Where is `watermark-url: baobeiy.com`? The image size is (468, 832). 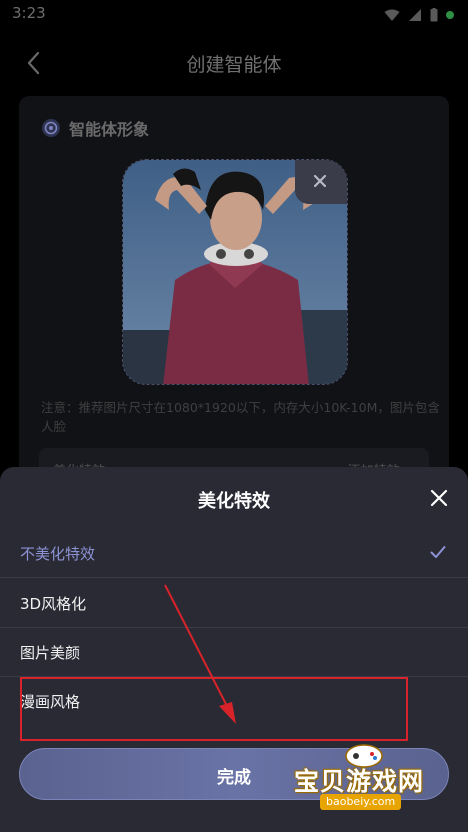
watermark-url: baobeiy.com is located at coordinates (361, 802).